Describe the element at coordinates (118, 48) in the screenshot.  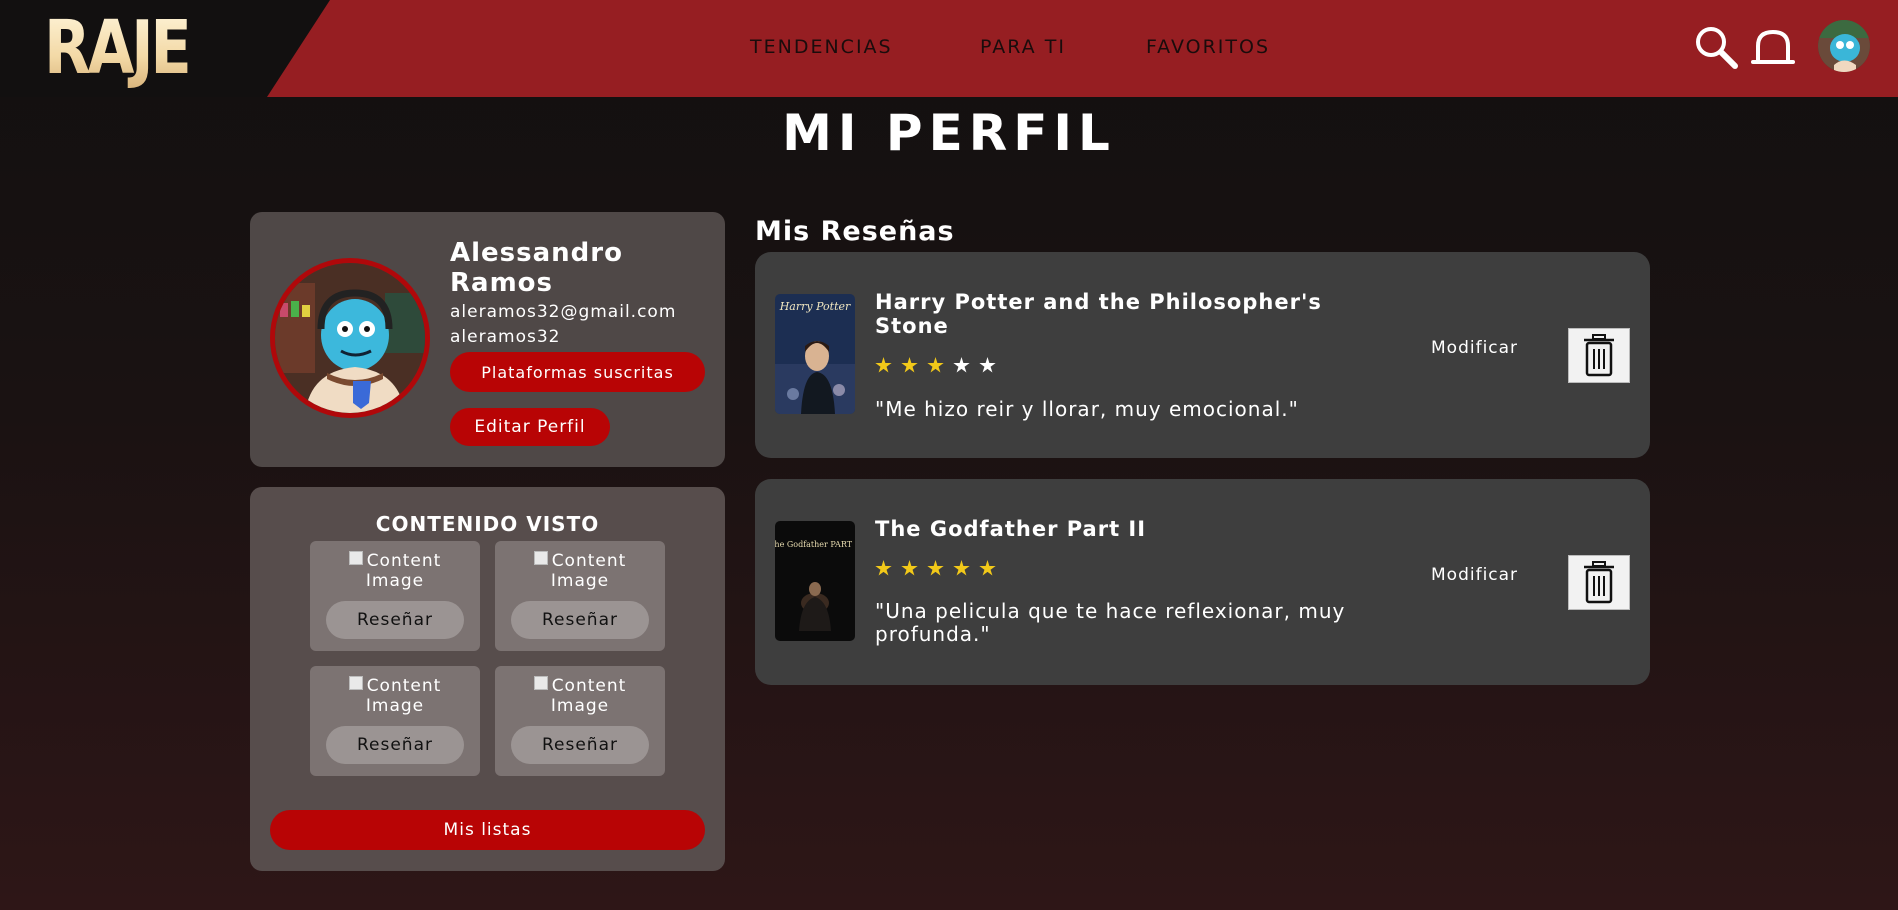
I see `app-logo: RAJE` at that location.